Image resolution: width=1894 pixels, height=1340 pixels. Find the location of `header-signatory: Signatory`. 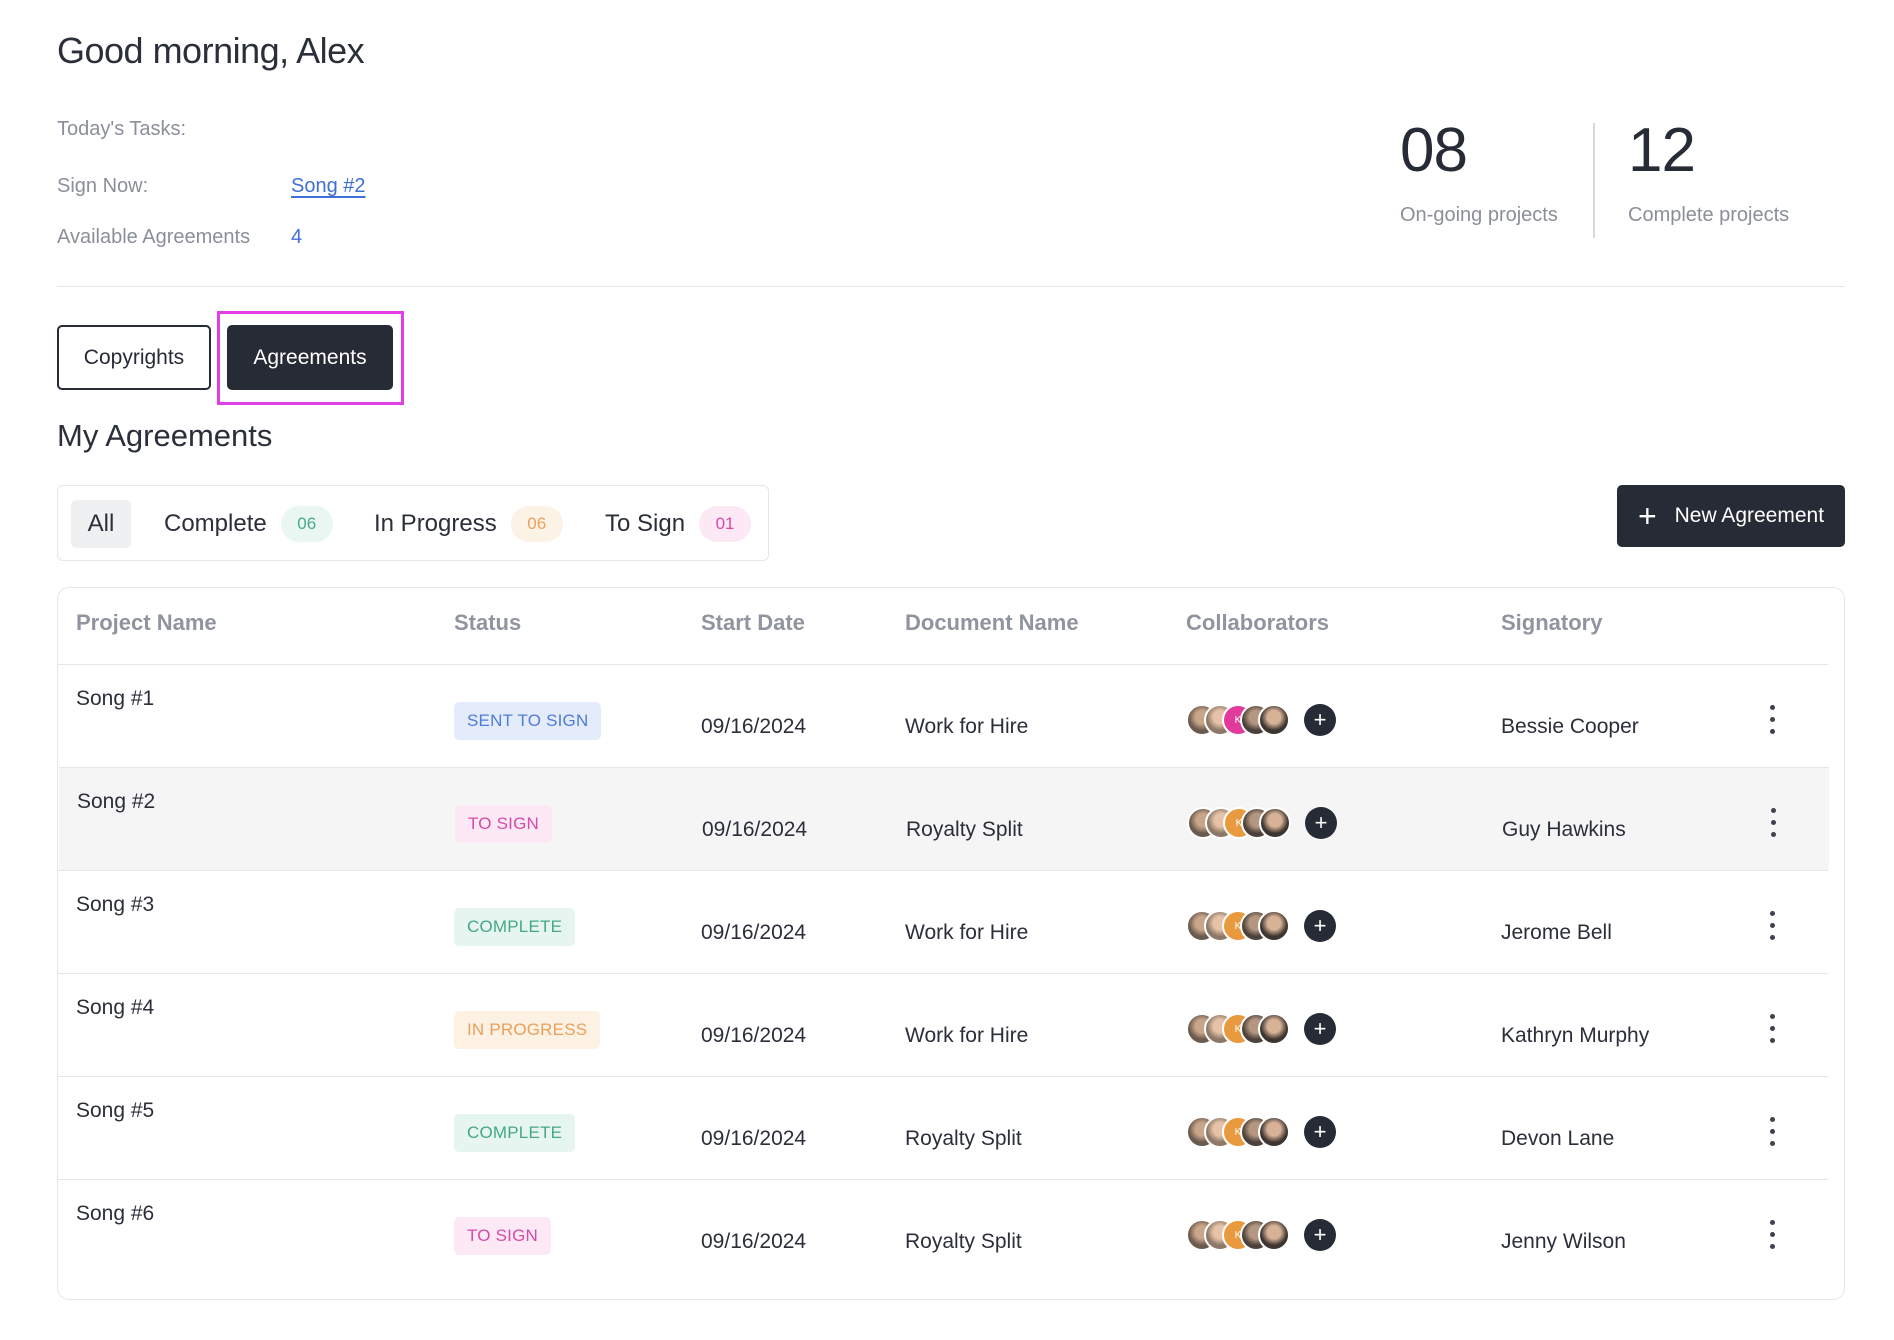

header-signatory: Signatory is located at coordinates (1552, 622).